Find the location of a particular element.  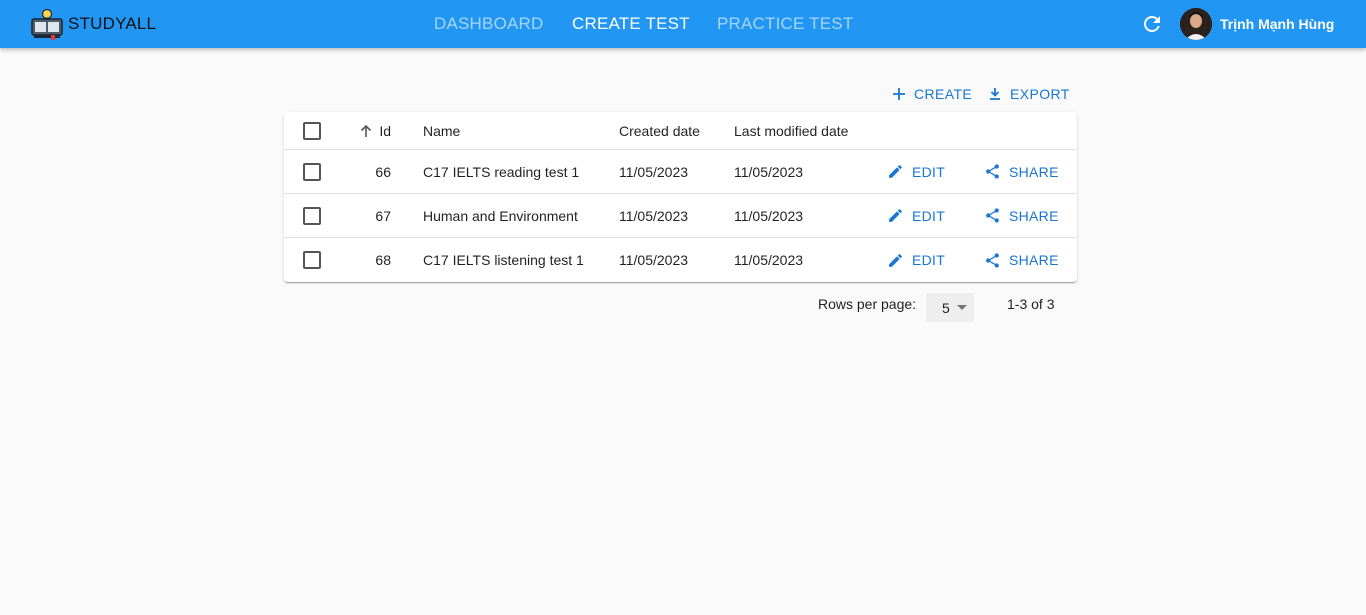

column-header-id-label: Id is located at coordinates (385, 130).